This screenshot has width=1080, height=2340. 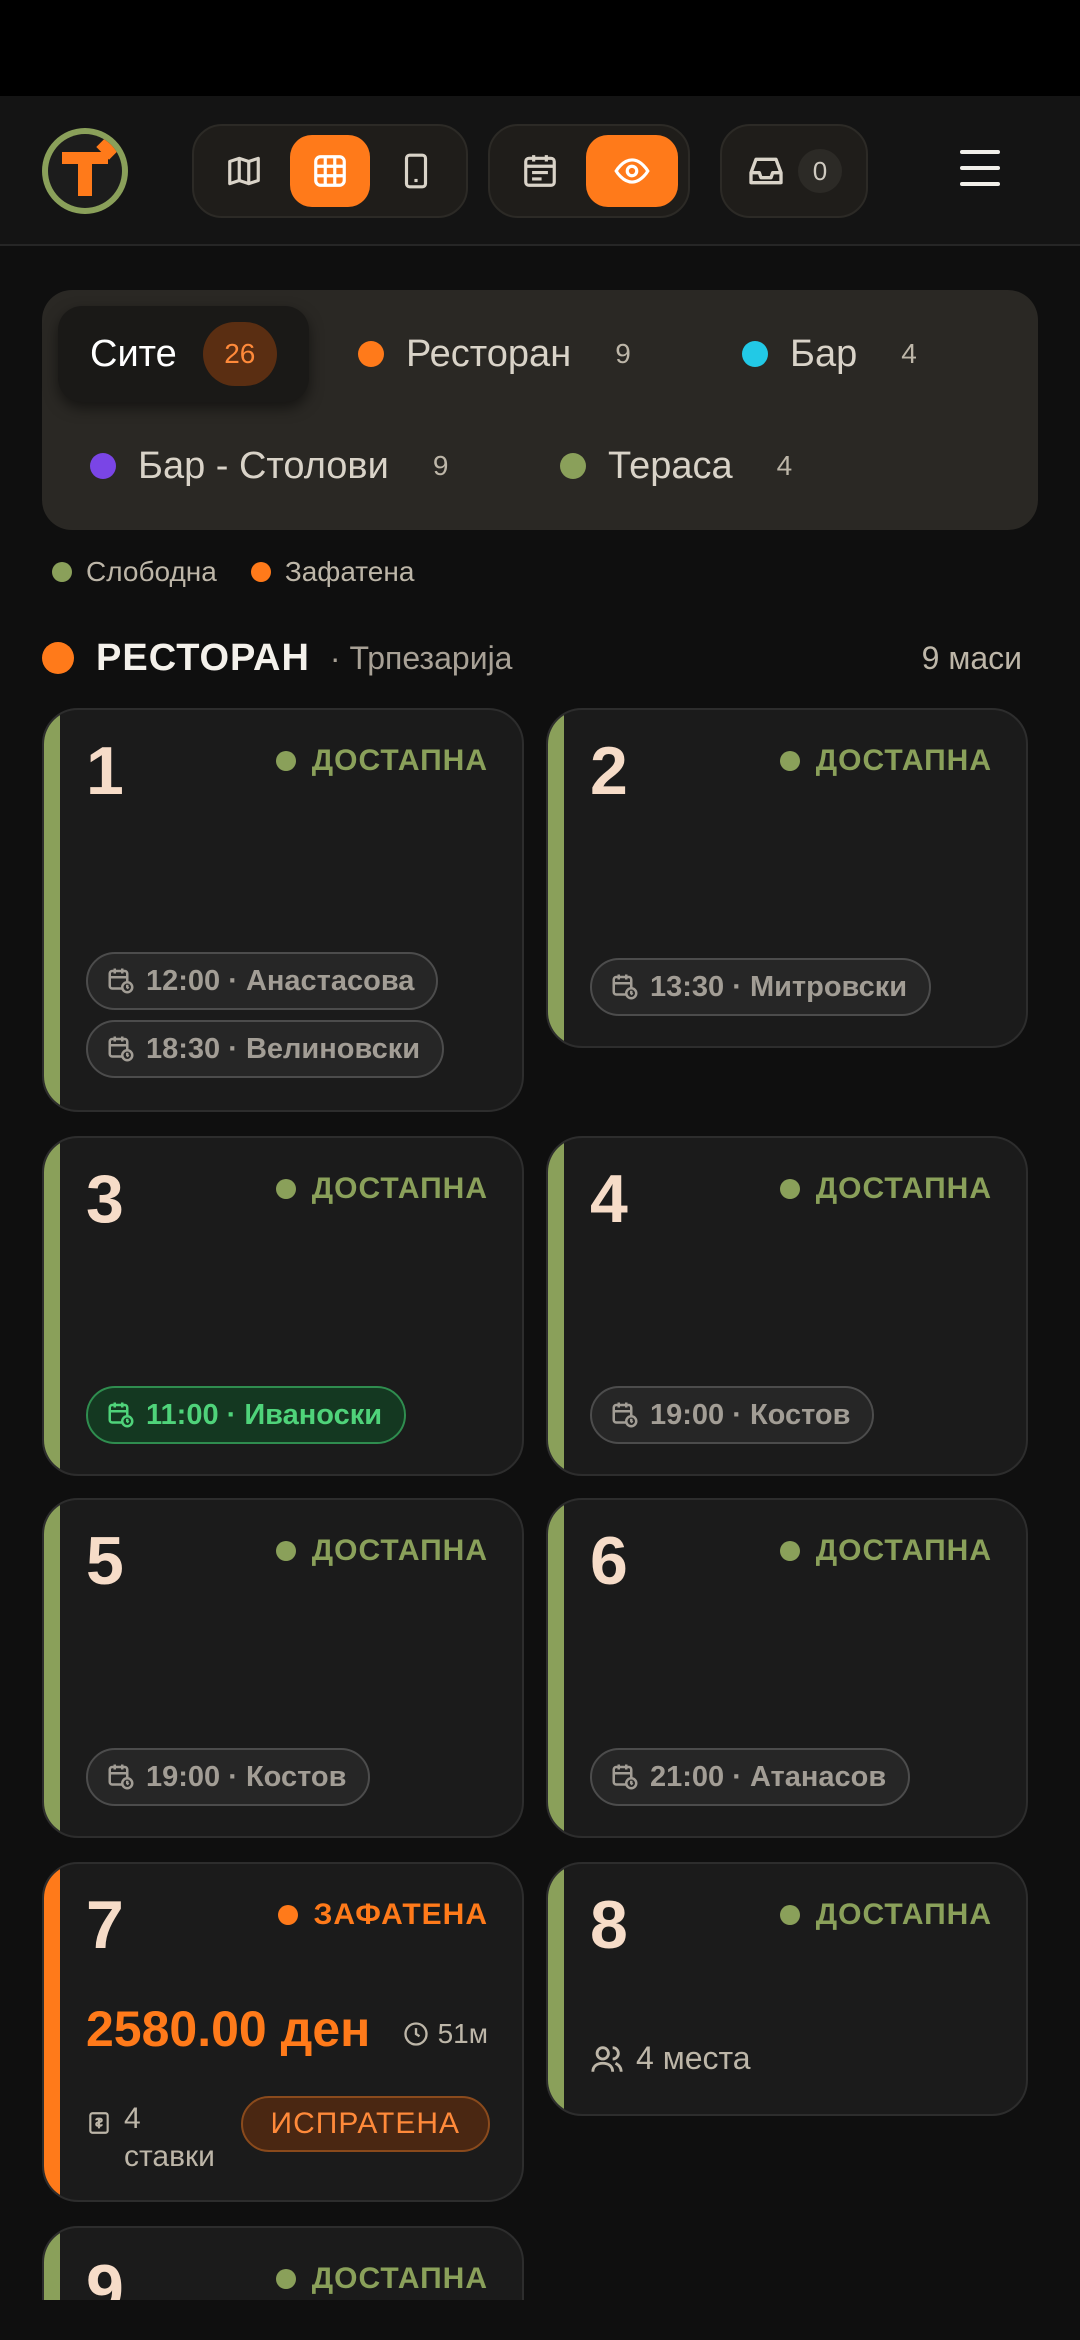 I want to click on section-title: РЕСТОРАН, so click(x=203, y=657).